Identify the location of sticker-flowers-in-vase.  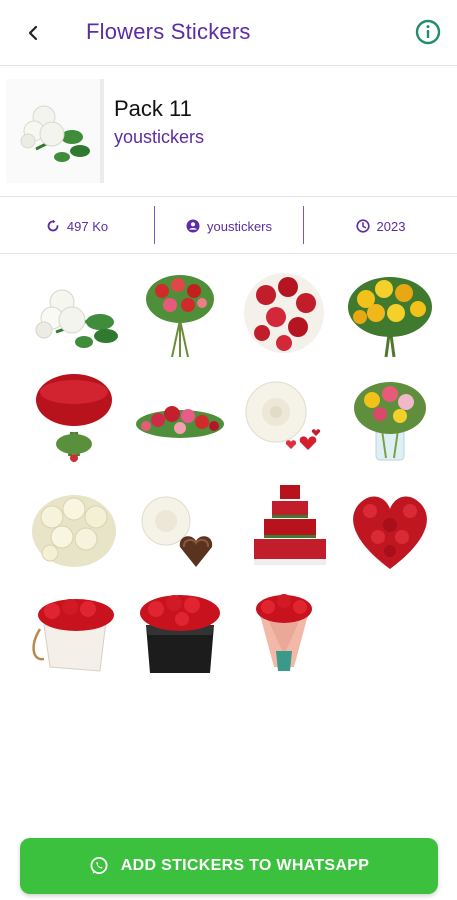
(390, 420).